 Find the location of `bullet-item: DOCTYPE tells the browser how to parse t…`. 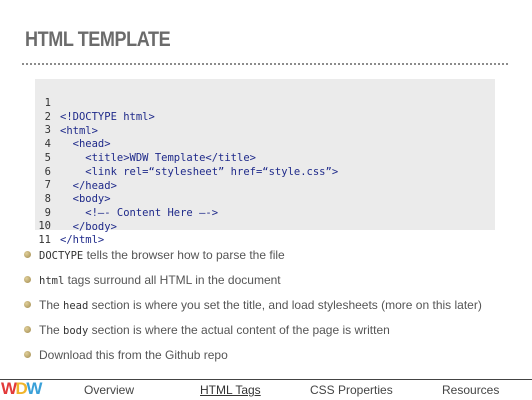

bullet-item: DOCTYPE tells the browser how to parse t… is located at coordinates (274, 256).